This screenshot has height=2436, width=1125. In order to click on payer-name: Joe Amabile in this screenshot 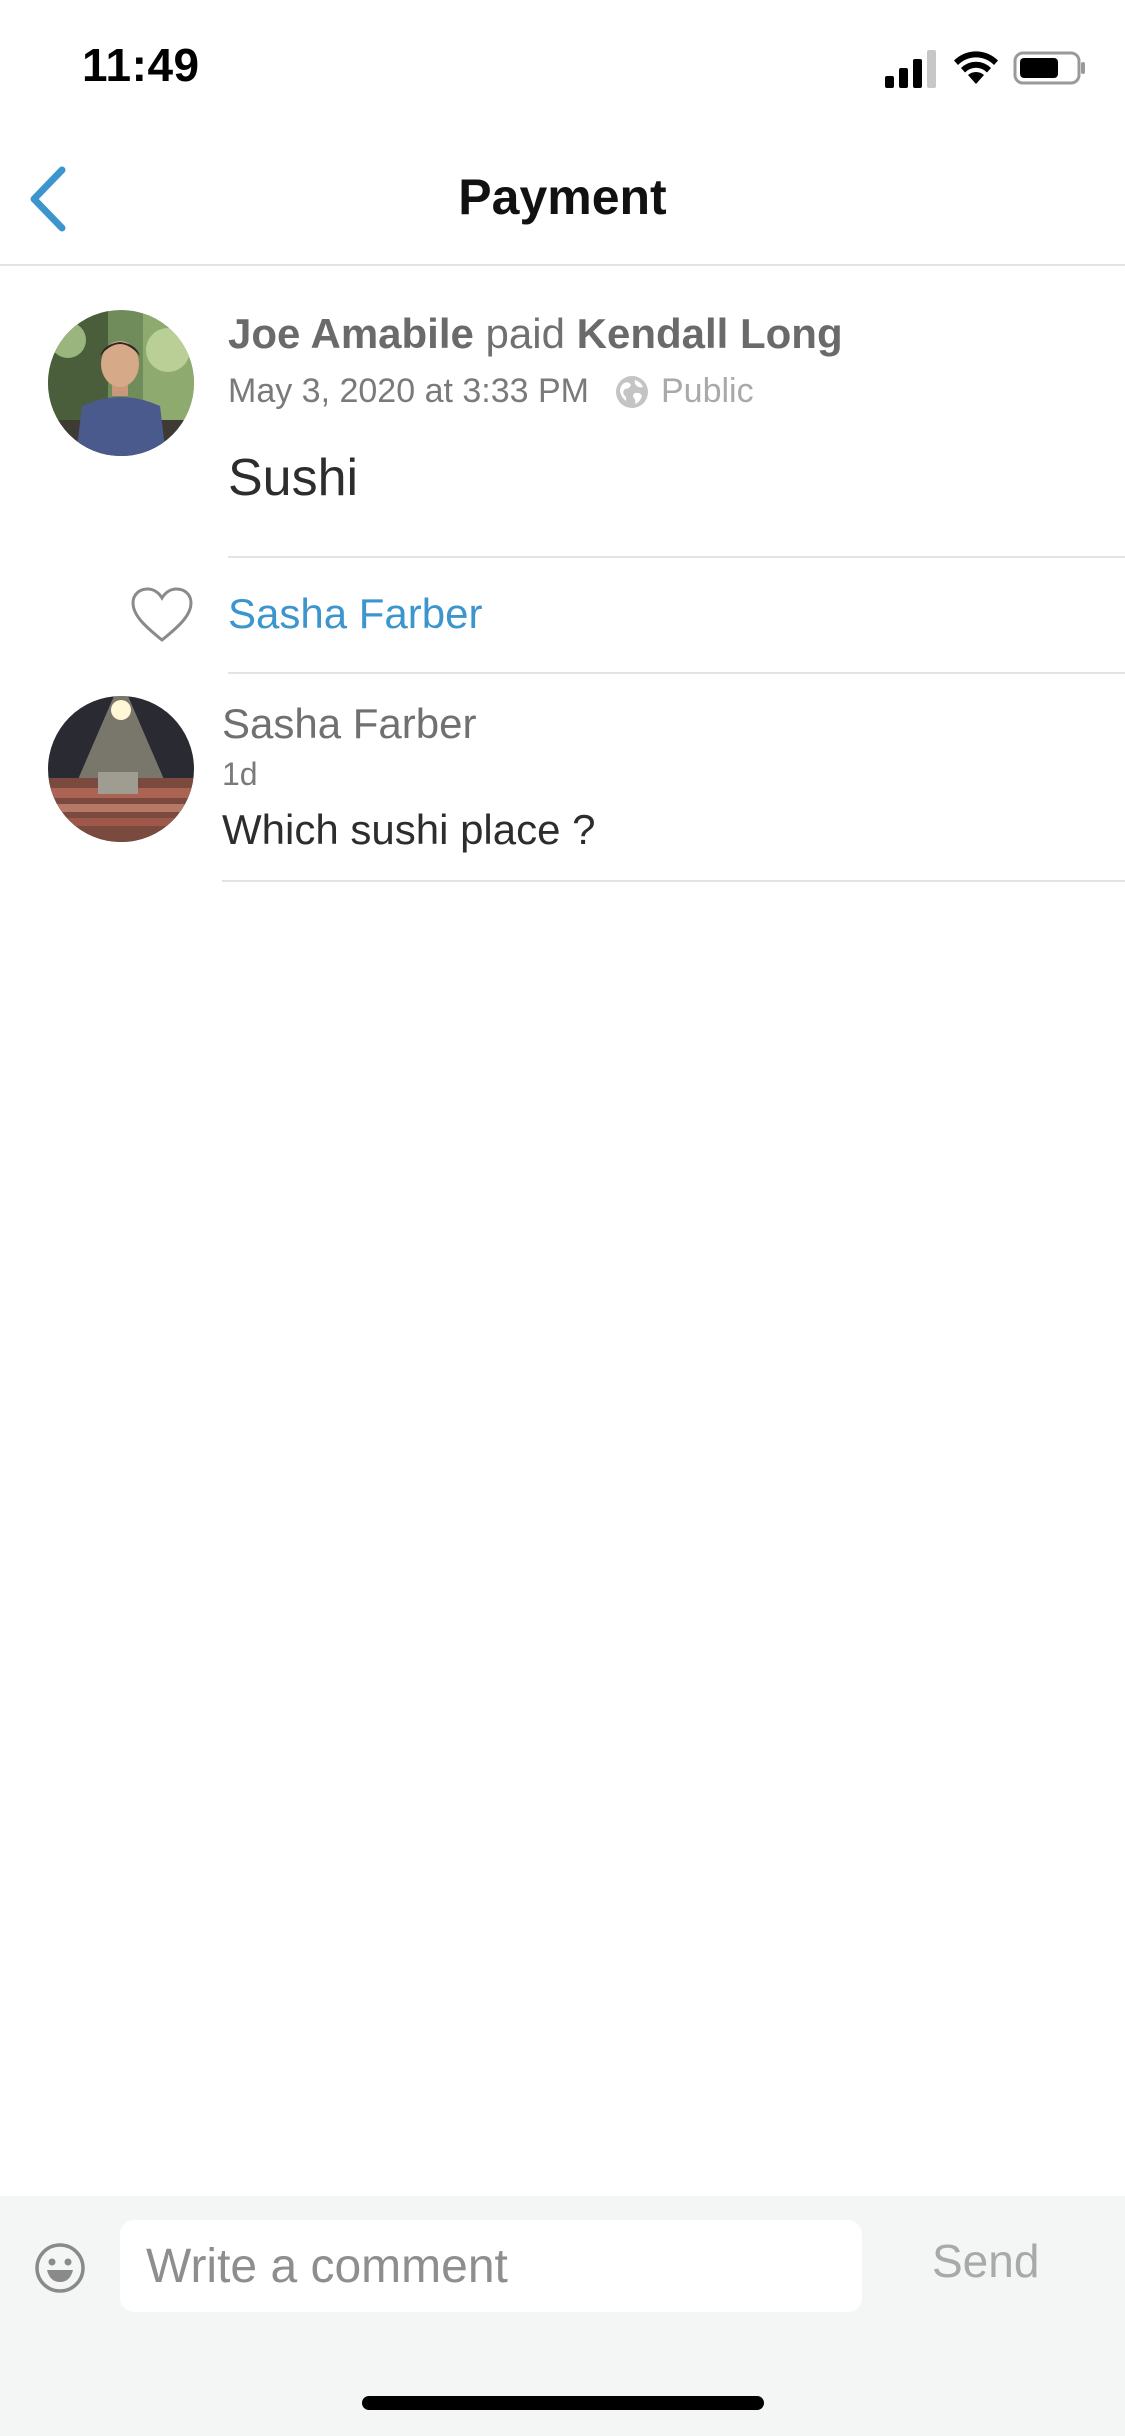, I will do `click(351, 333)`.